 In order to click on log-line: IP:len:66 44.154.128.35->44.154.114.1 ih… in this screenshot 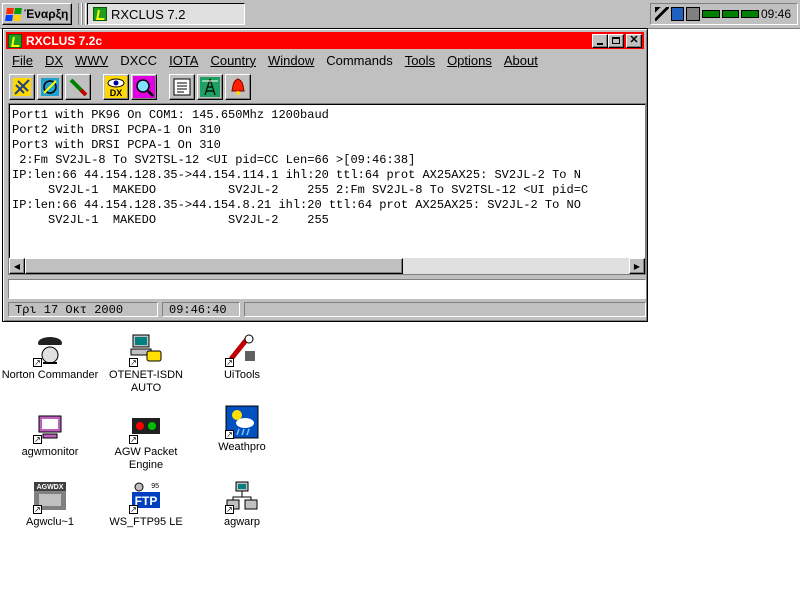, I will do `click(296, 175)`.